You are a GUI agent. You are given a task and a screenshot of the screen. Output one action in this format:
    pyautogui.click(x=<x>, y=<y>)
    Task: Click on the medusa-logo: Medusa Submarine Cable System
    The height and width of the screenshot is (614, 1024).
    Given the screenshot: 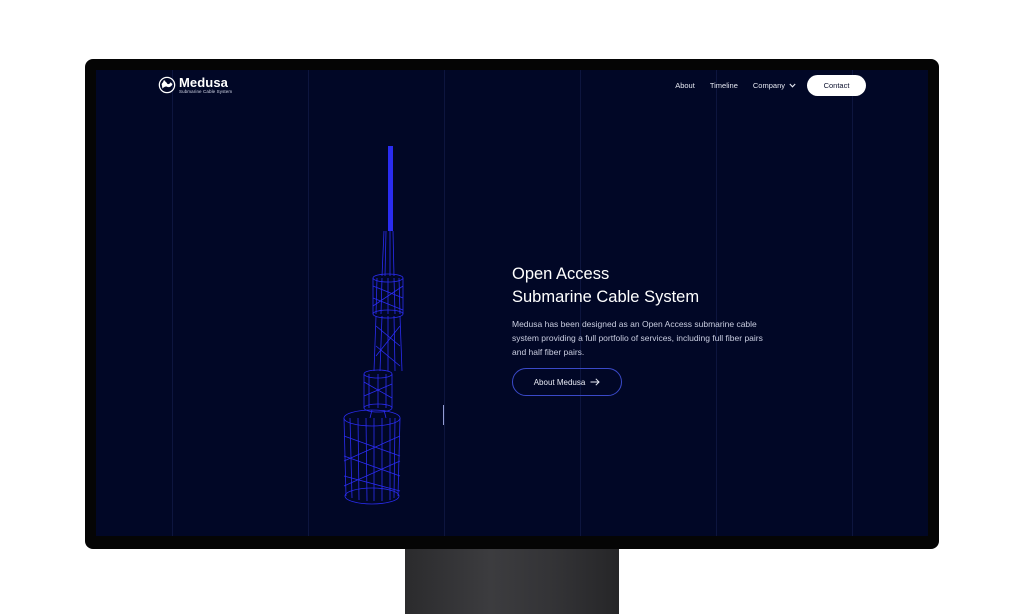 What is the action you would take?
    pyautogui.click(x=195, y=85)
    